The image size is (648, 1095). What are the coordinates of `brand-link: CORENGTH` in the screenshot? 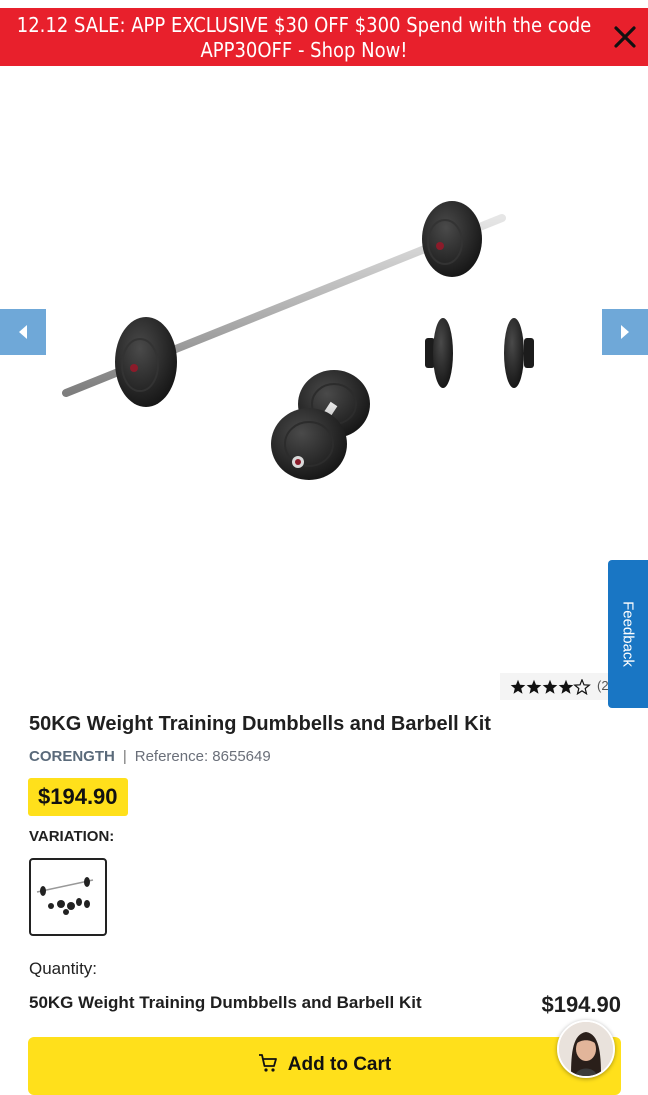 It's located at (72, 756).